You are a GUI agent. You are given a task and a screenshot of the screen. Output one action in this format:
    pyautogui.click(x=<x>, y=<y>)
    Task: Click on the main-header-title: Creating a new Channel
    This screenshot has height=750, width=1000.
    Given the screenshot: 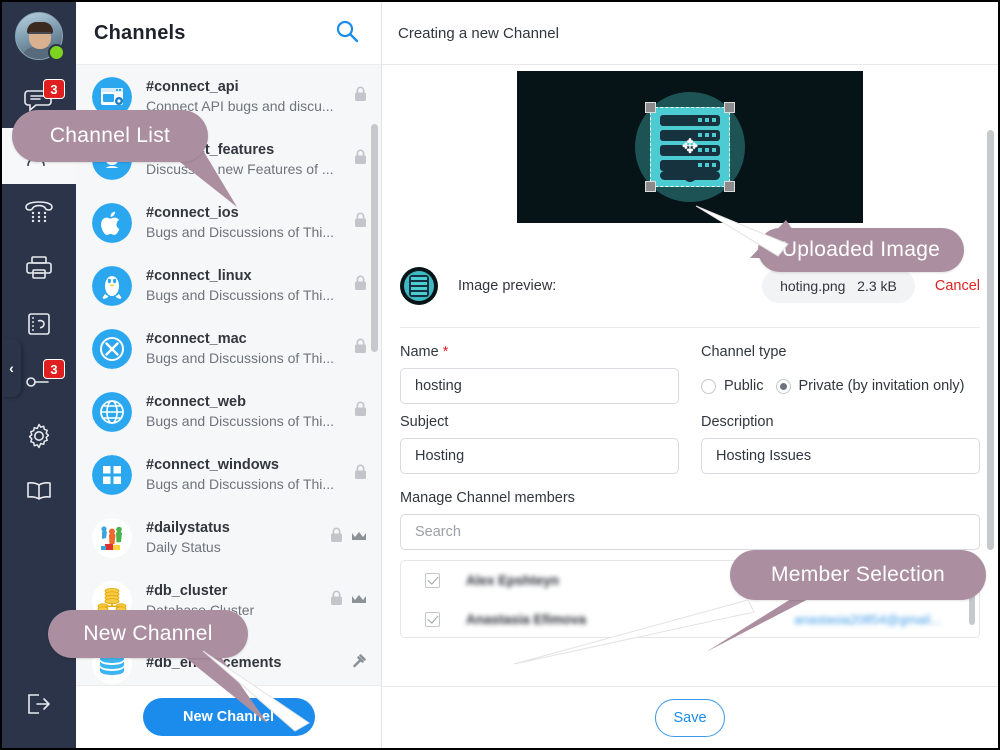 What is the action you would take?
    pyautogui.click(x=478, y=33)
    